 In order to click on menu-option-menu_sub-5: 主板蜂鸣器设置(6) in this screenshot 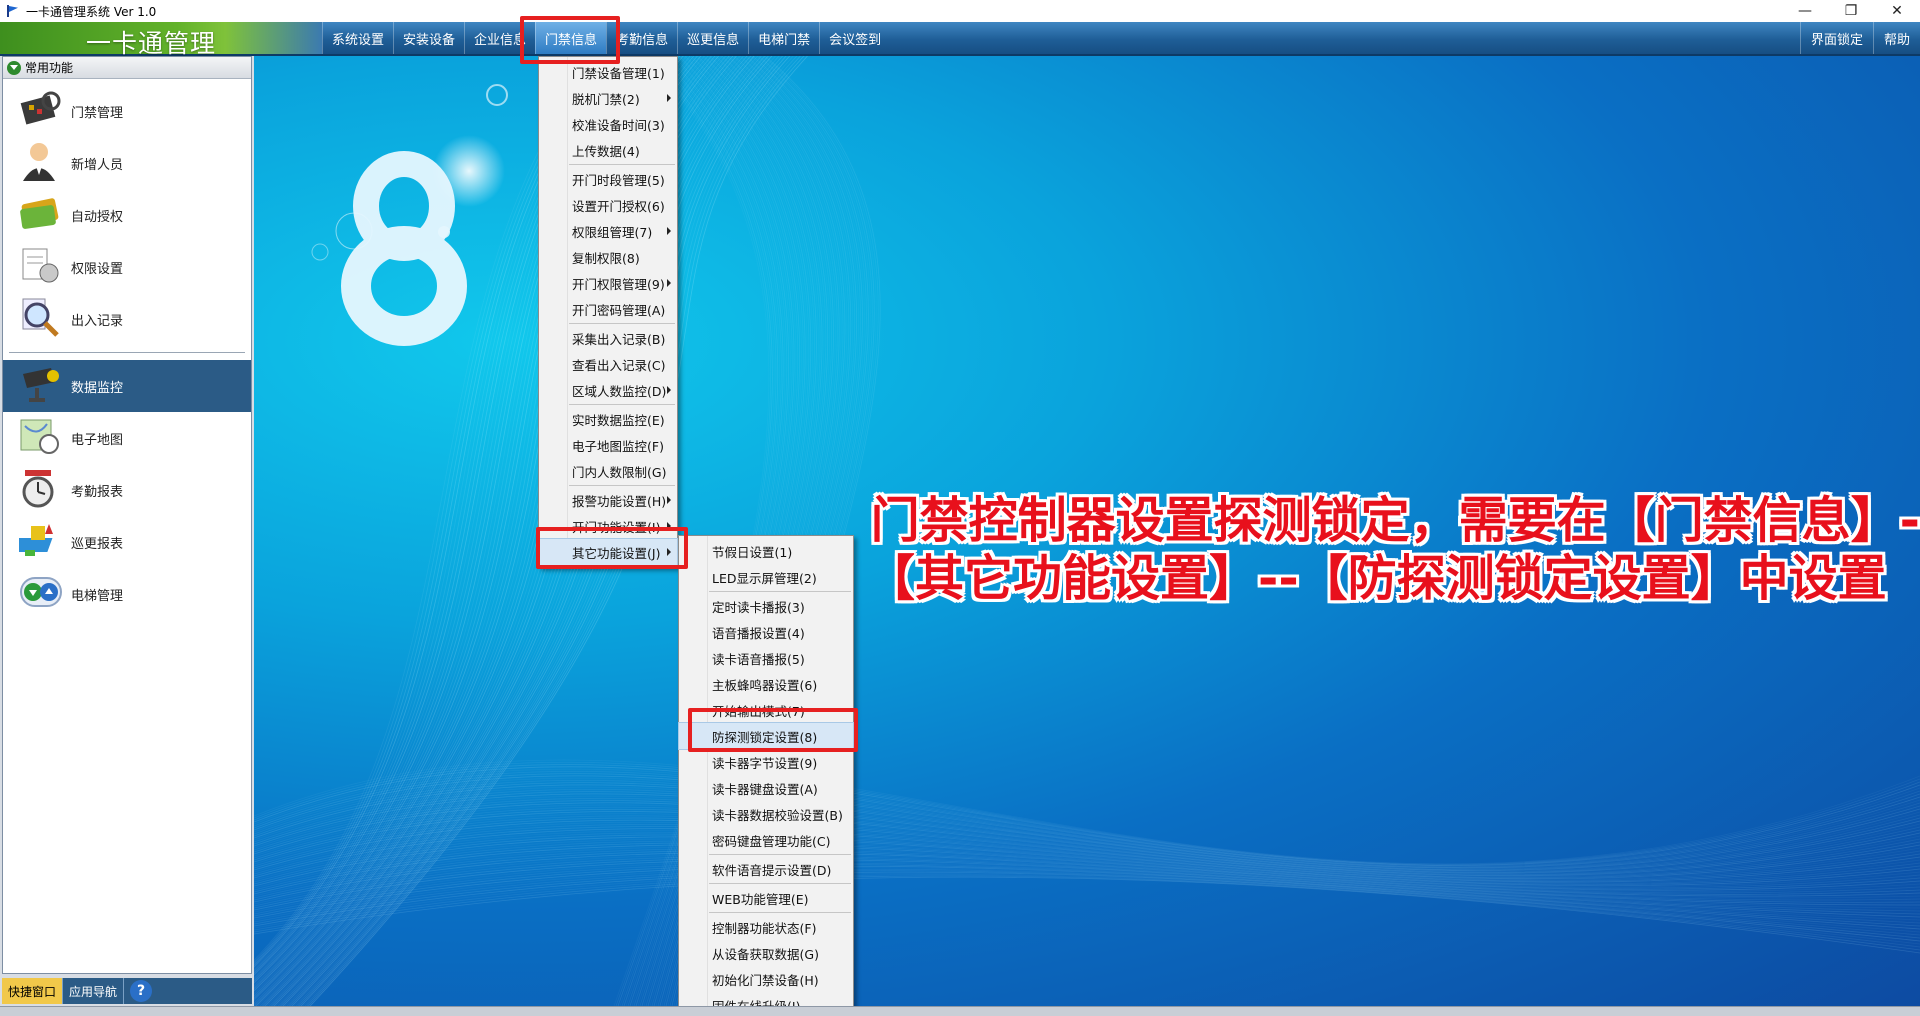, I will do `click(766, 684)`.